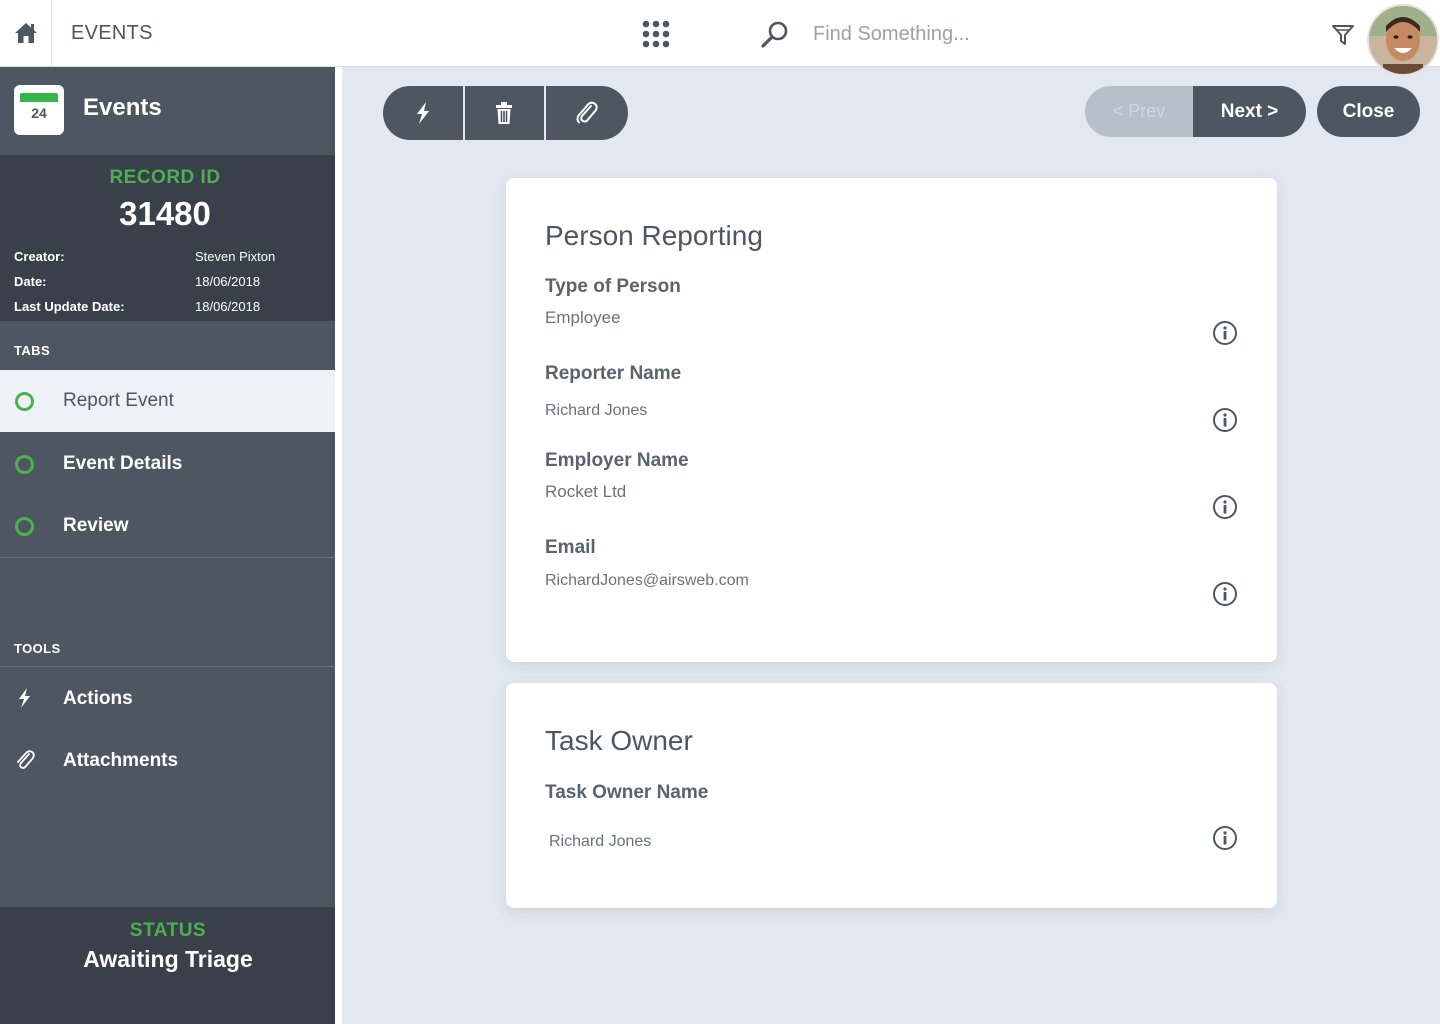  I want to click on search-icon, so click(774, 34).